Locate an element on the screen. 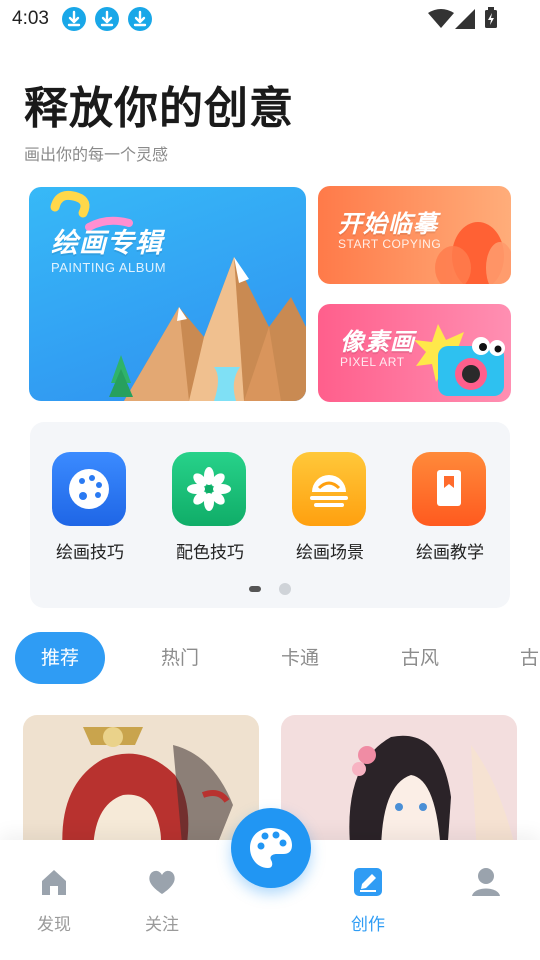 Image resolution: width=540 pixels, height=960 pixels. category-color-skills: 配色技巧 is located at coordinates (200, 507).